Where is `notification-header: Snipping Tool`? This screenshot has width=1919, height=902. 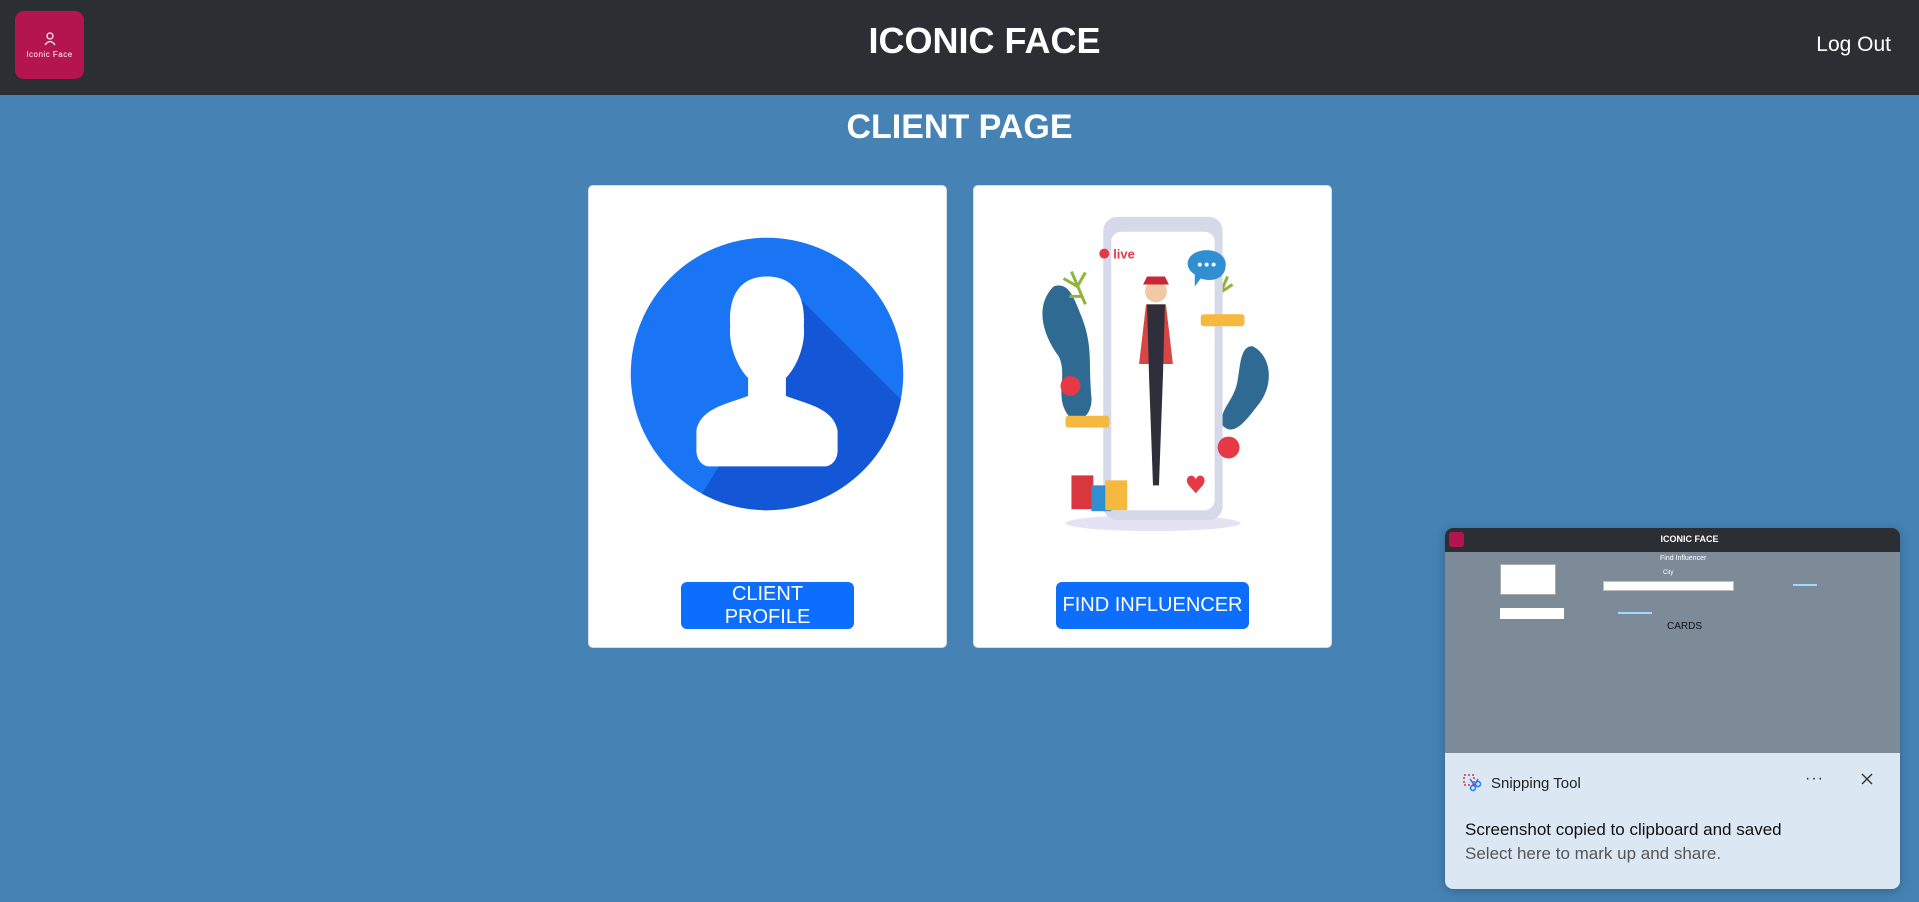 notification-header: Snipping Tool is located at coordinates (1522, 783).